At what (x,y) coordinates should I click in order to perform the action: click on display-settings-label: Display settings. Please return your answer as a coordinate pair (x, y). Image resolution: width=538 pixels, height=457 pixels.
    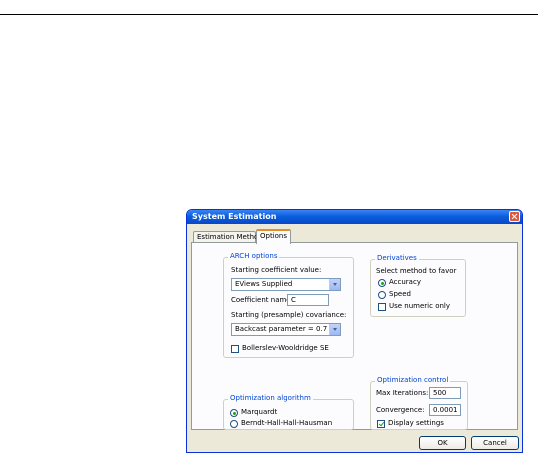
    Looking at the image, I should click on (416, 423).